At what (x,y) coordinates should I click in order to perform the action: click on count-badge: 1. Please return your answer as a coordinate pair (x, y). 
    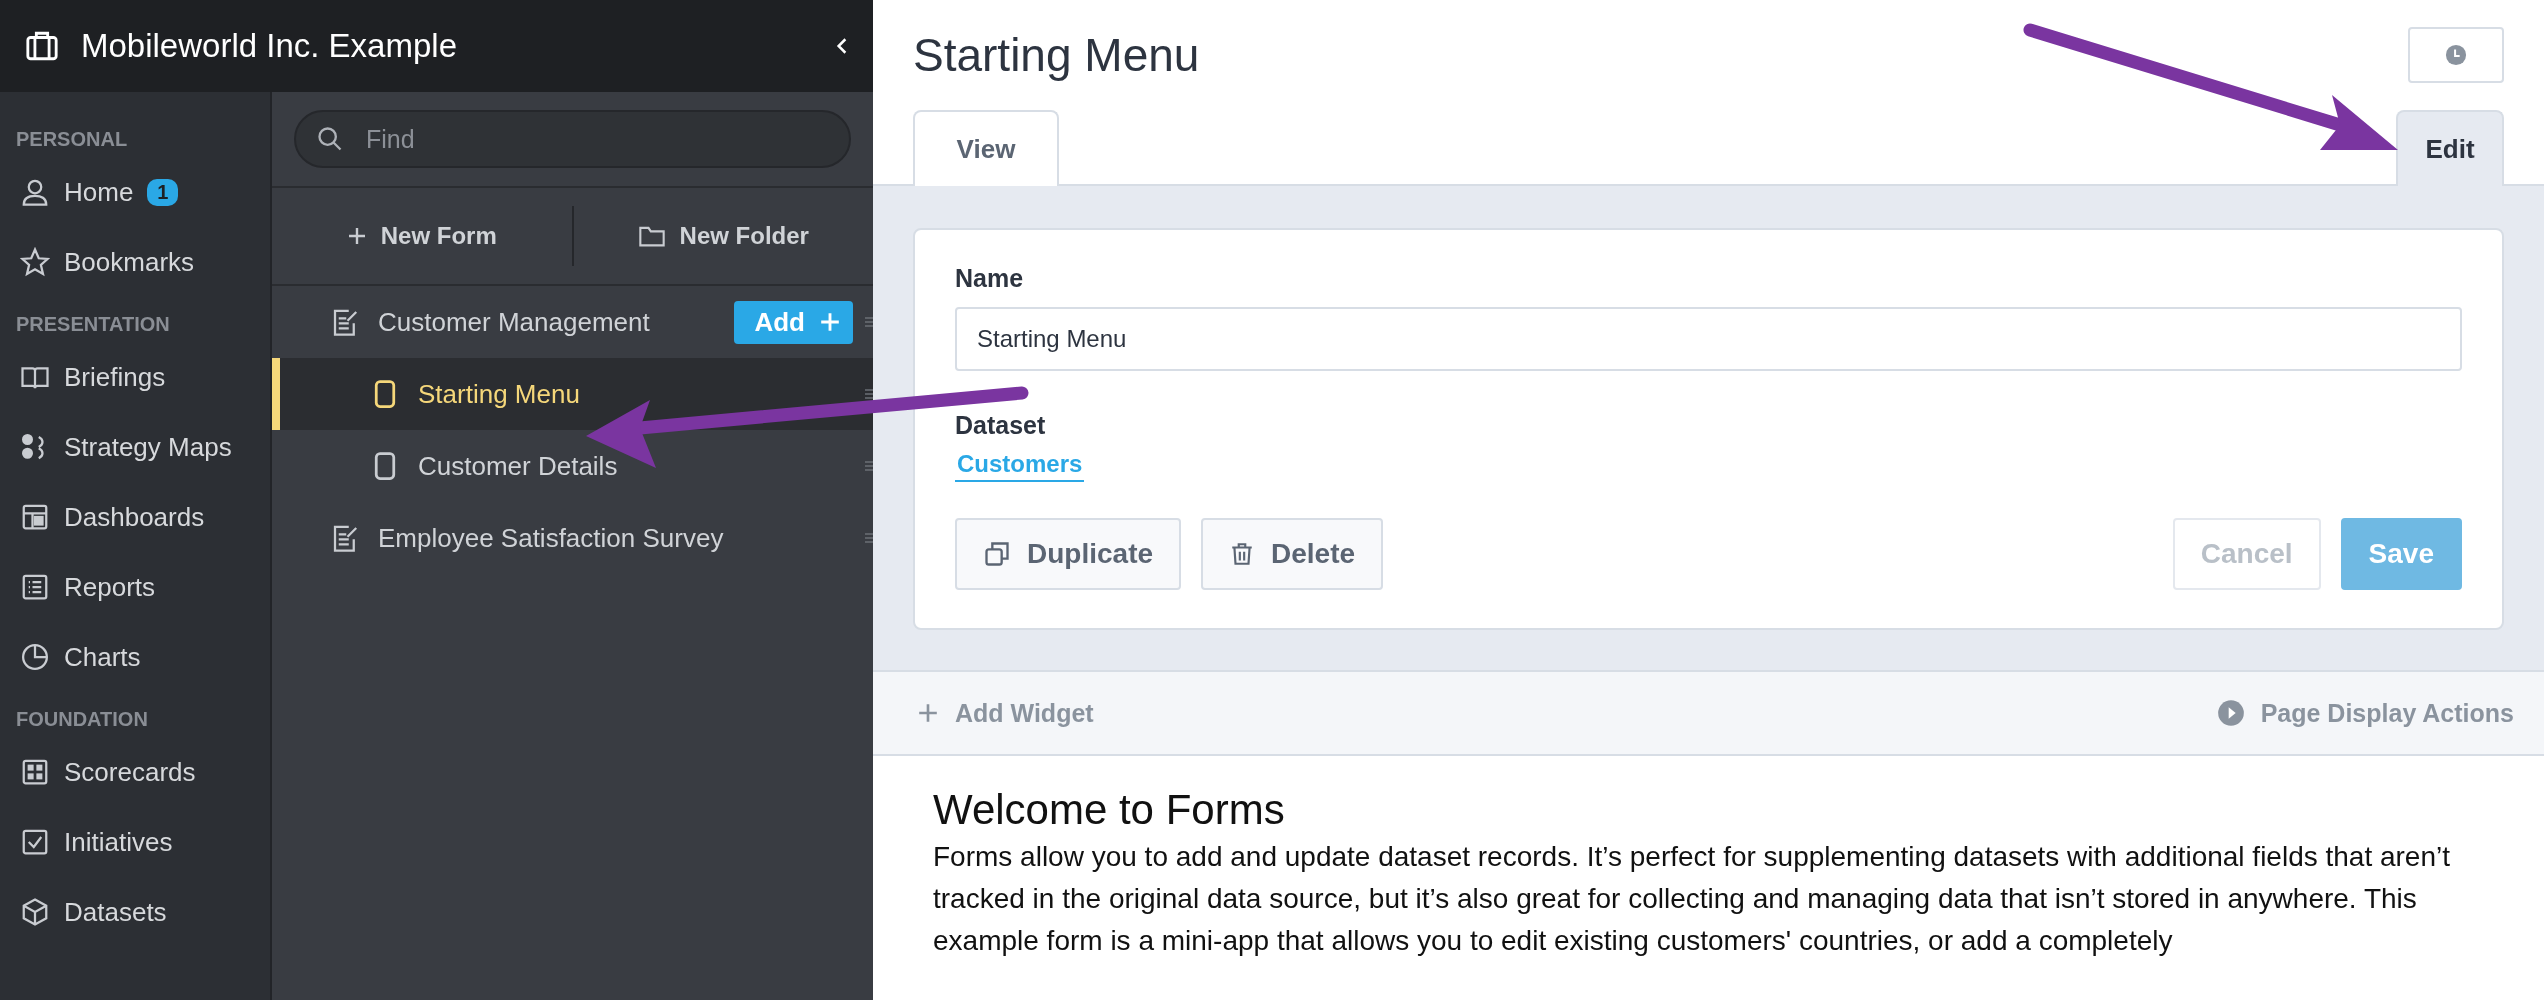
    Looking at the image, I should click on (163, 192).